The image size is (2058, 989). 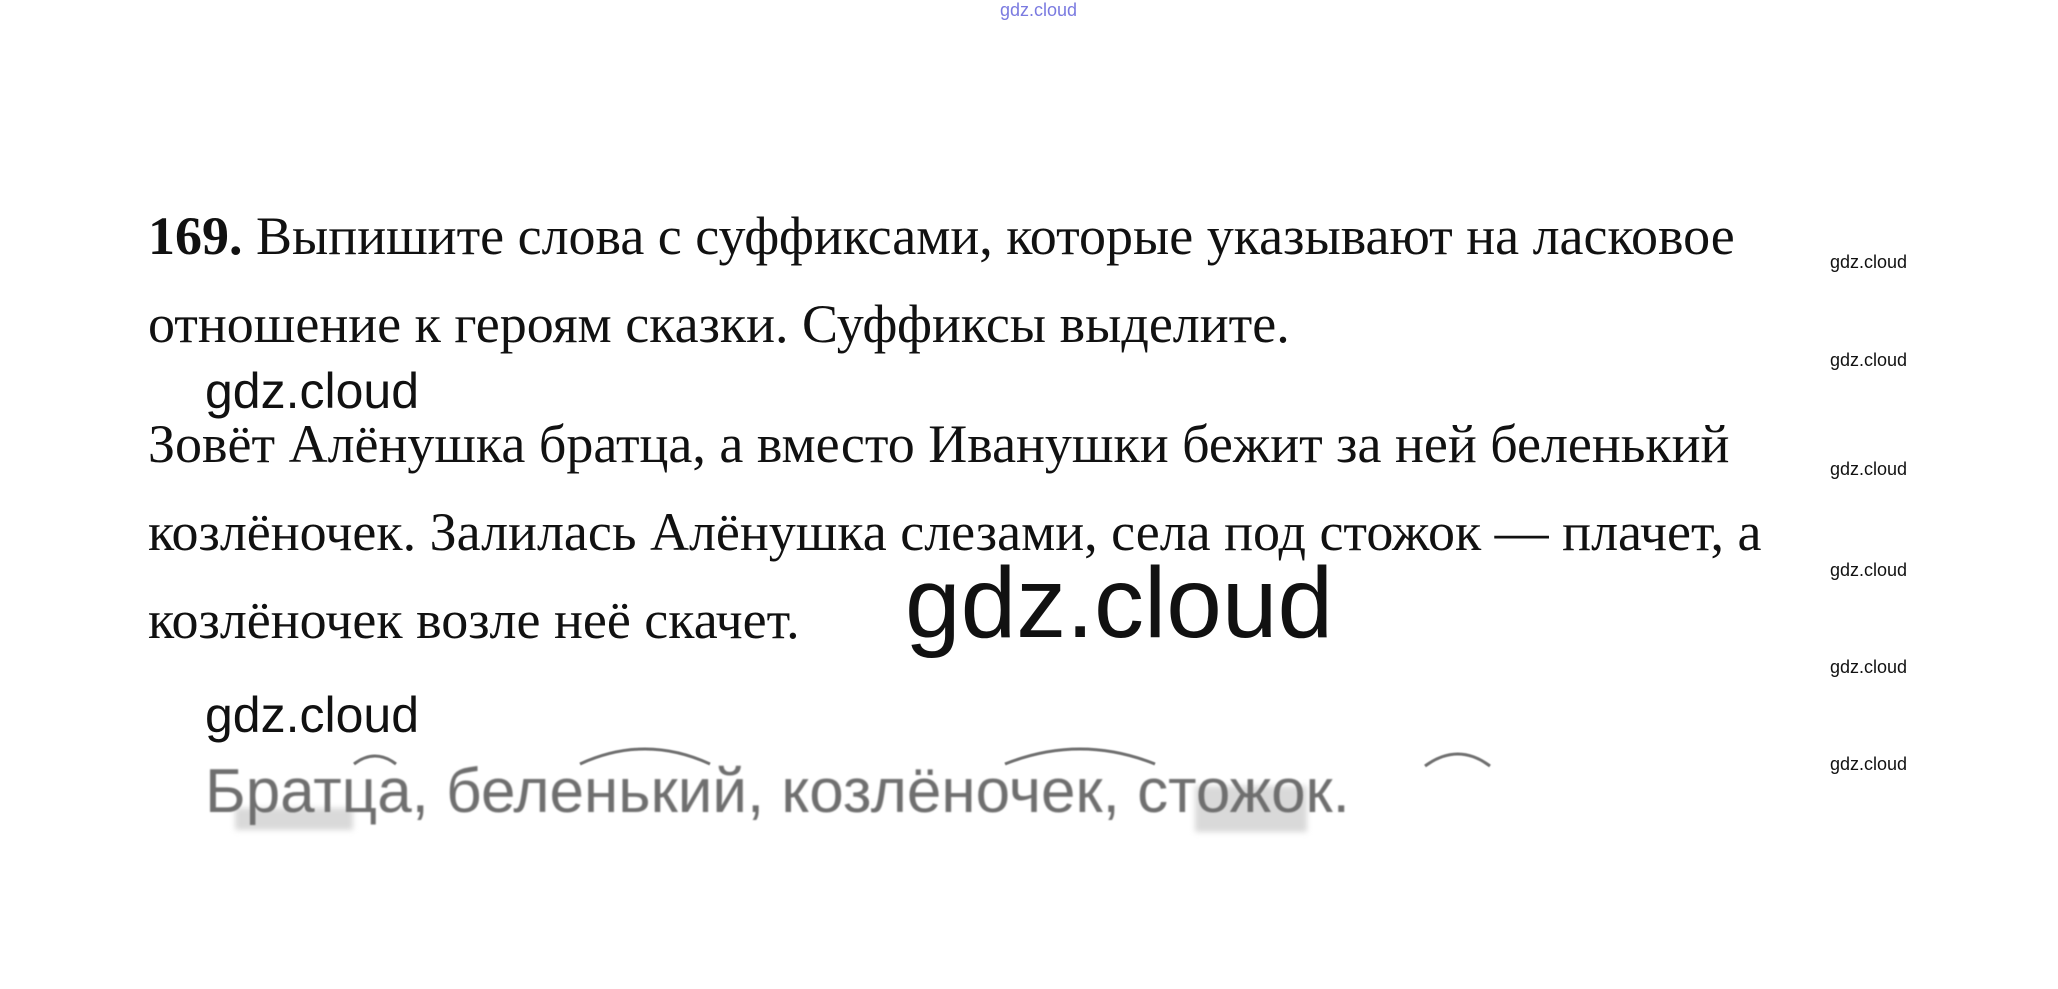 I want to click on answer-text: Братца, беленький, козлёночек, стожок., so click(x=777, y=791).